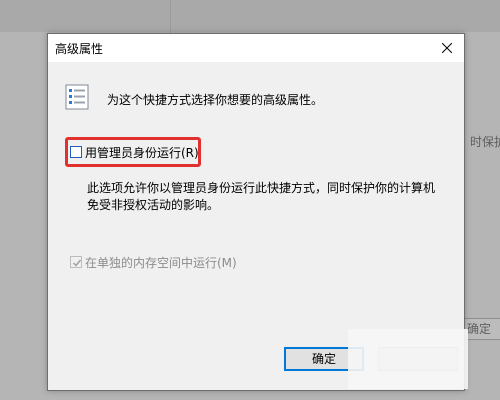  What do you see at coordinates (485, 142) in the screenshot?
I see `background-text-fragment: 时保护` at bounding box center [485, 142].